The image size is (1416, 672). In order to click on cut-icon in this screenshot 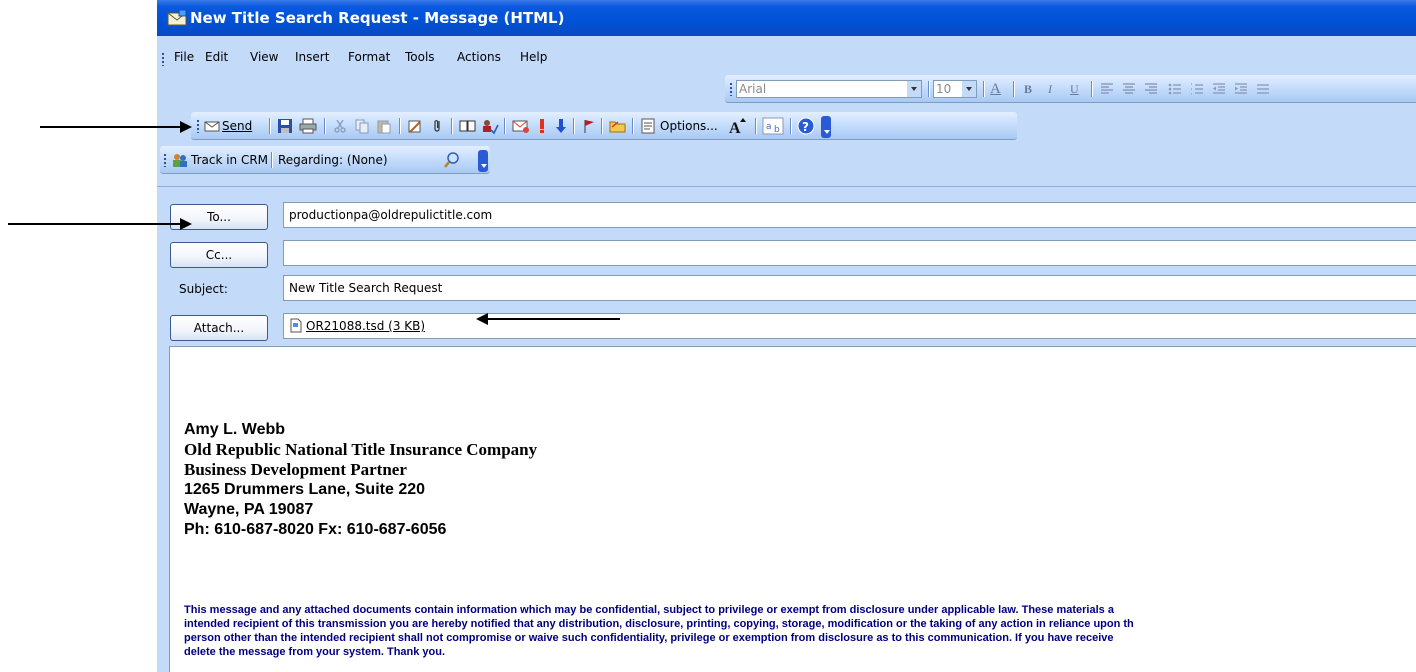, I will do `click(340, 126)`.